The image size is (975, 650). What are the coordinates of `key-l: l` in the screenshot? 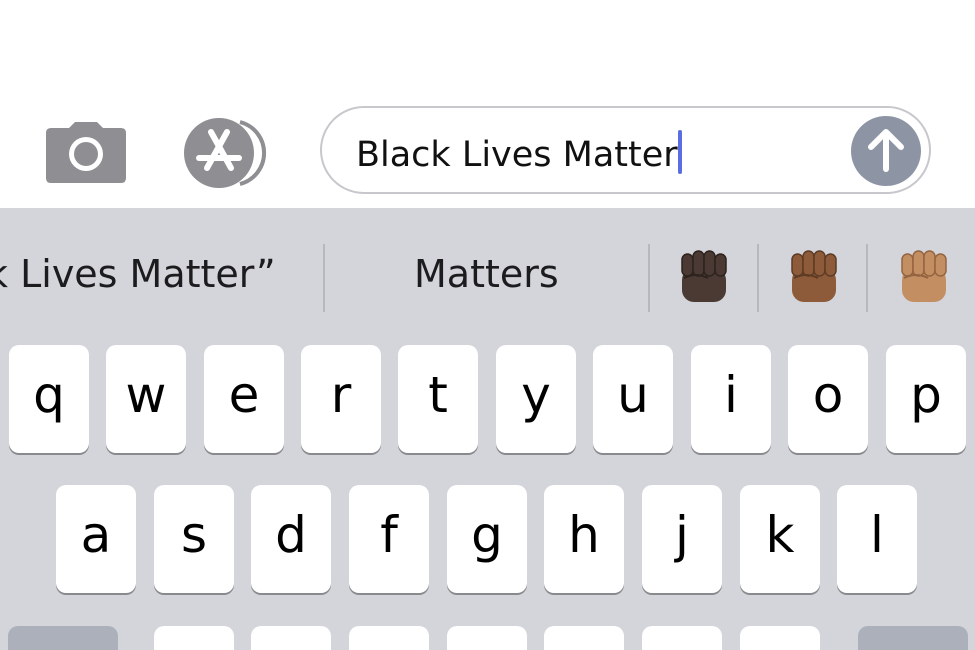 It's located at (877, 539).